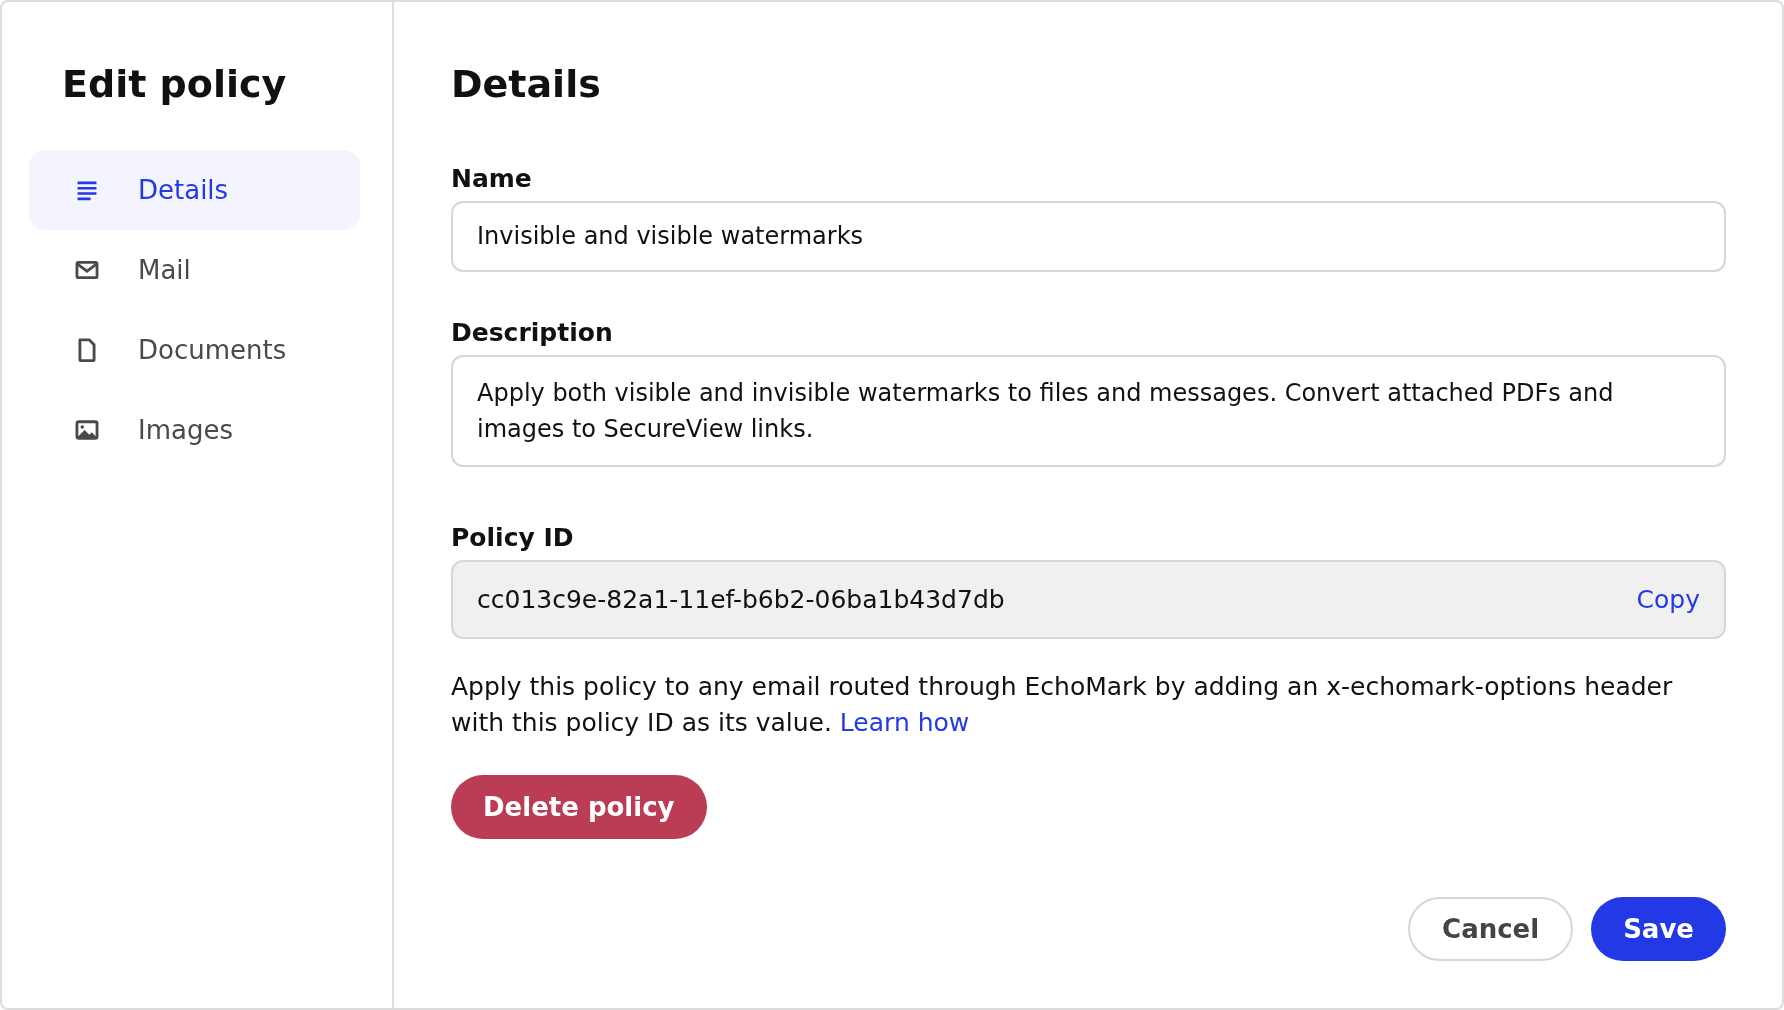 Image resolution: width=1784 pixels, height=1010 pixels. What do you see at coordinates (513, 537) in the screenshot?
I see `field-label: Policy ID` at bounding box center [513, 537].